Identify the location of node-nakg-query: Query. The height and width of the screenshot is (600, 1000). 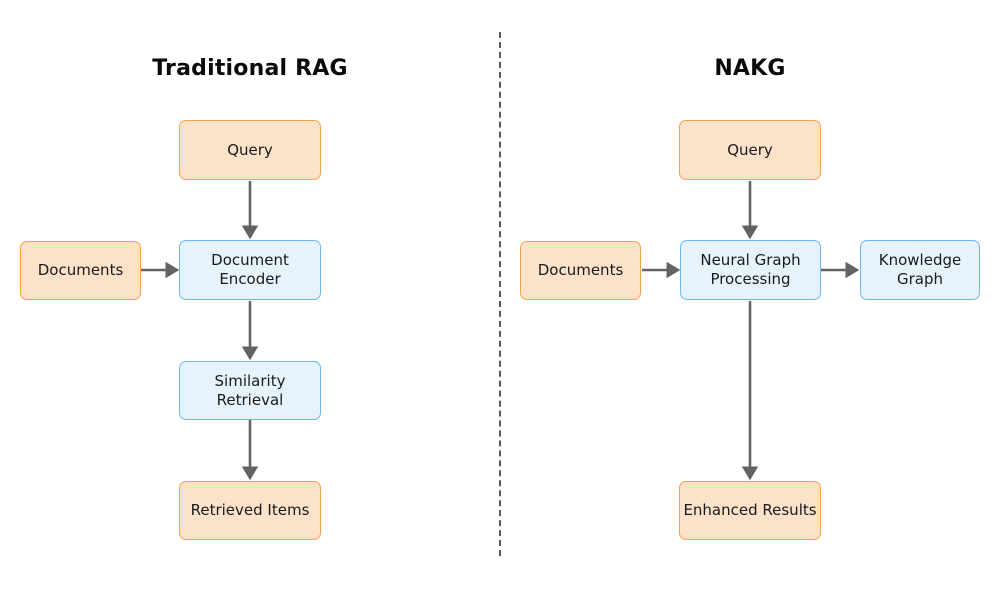
(750, 150).